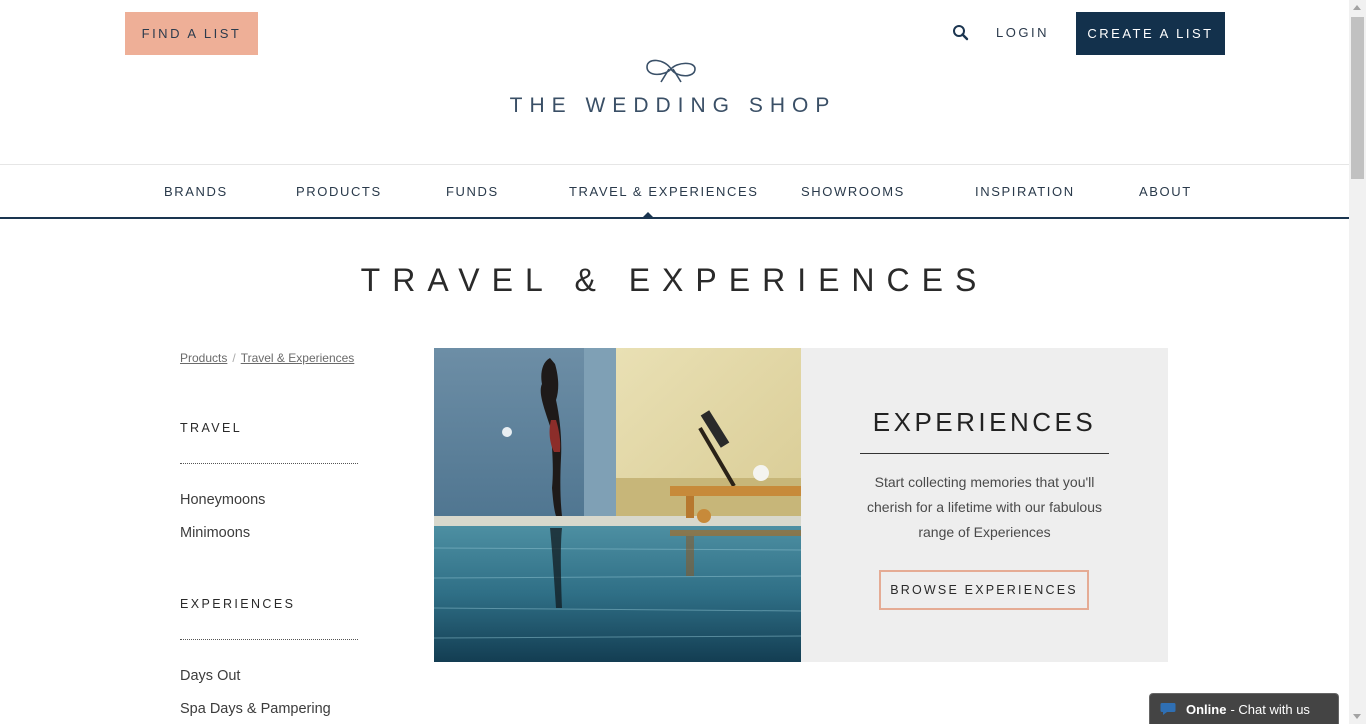 The image size is (1366, 724). I want to click on sidebar-link-minimoons: Minimoons, so click(215, 533).